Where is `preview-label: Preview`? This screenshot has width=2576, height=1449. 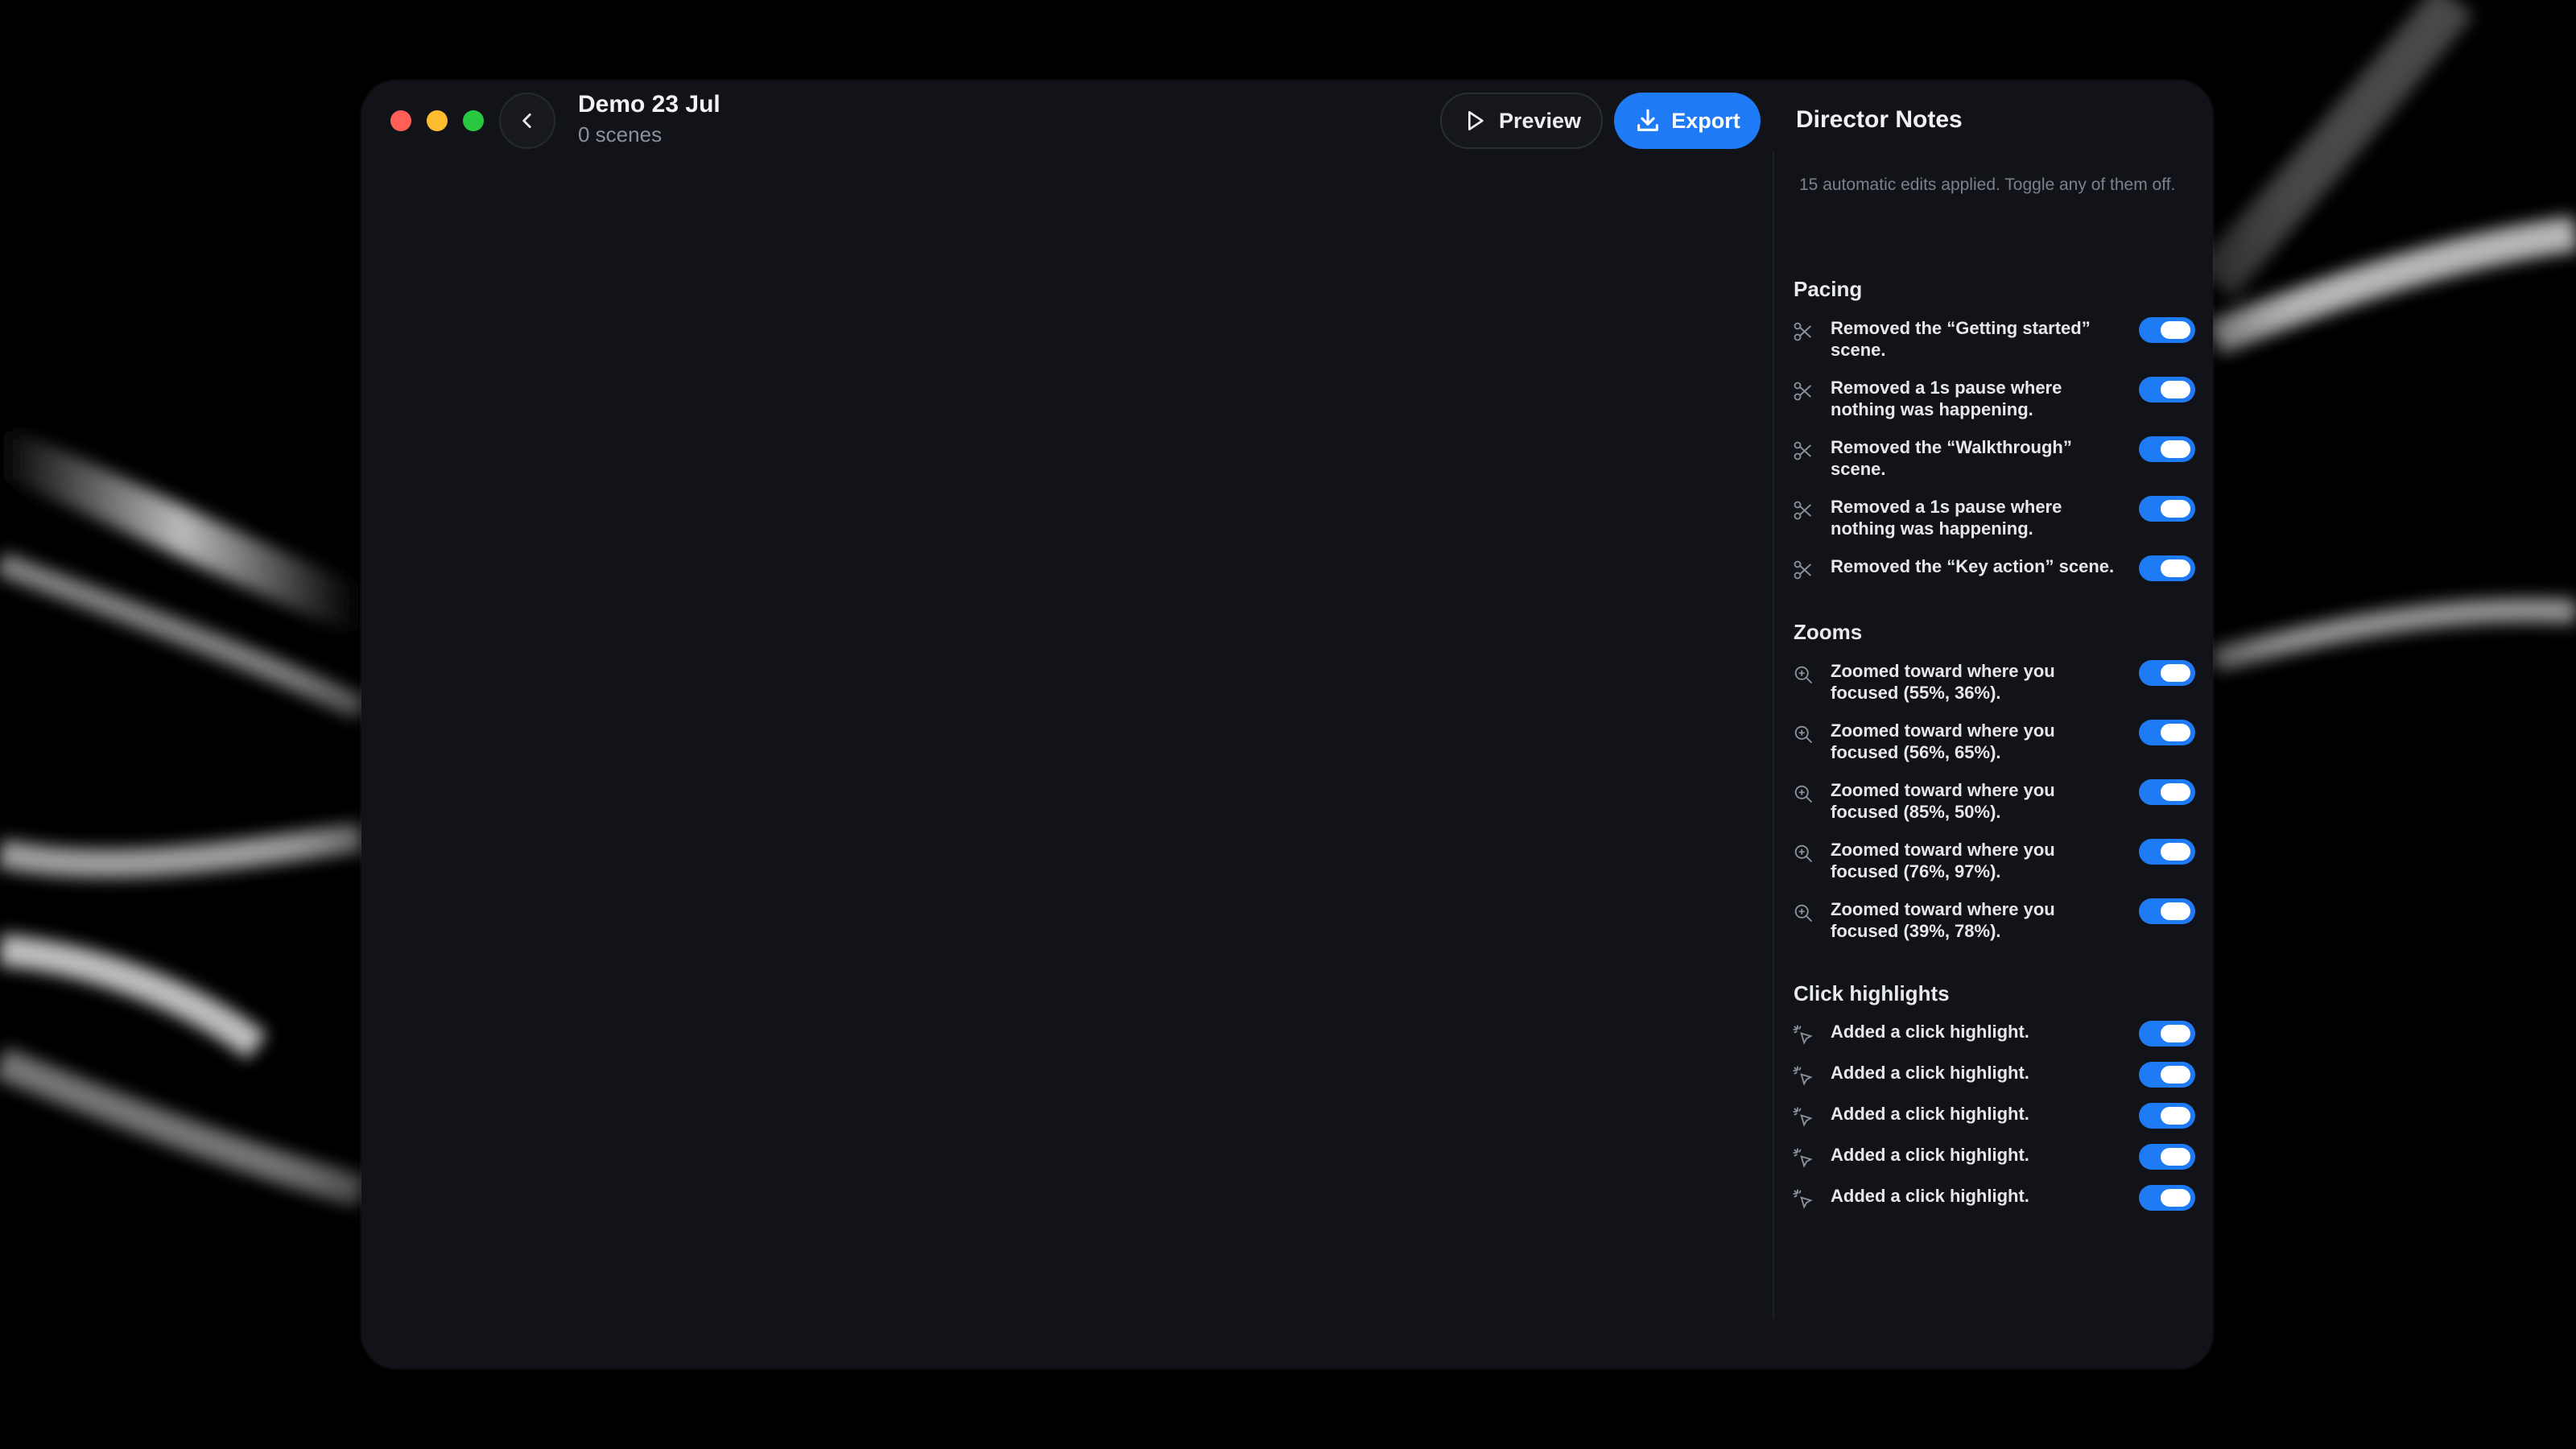 preview-label: Preview is located at coordinates (1540, 121).